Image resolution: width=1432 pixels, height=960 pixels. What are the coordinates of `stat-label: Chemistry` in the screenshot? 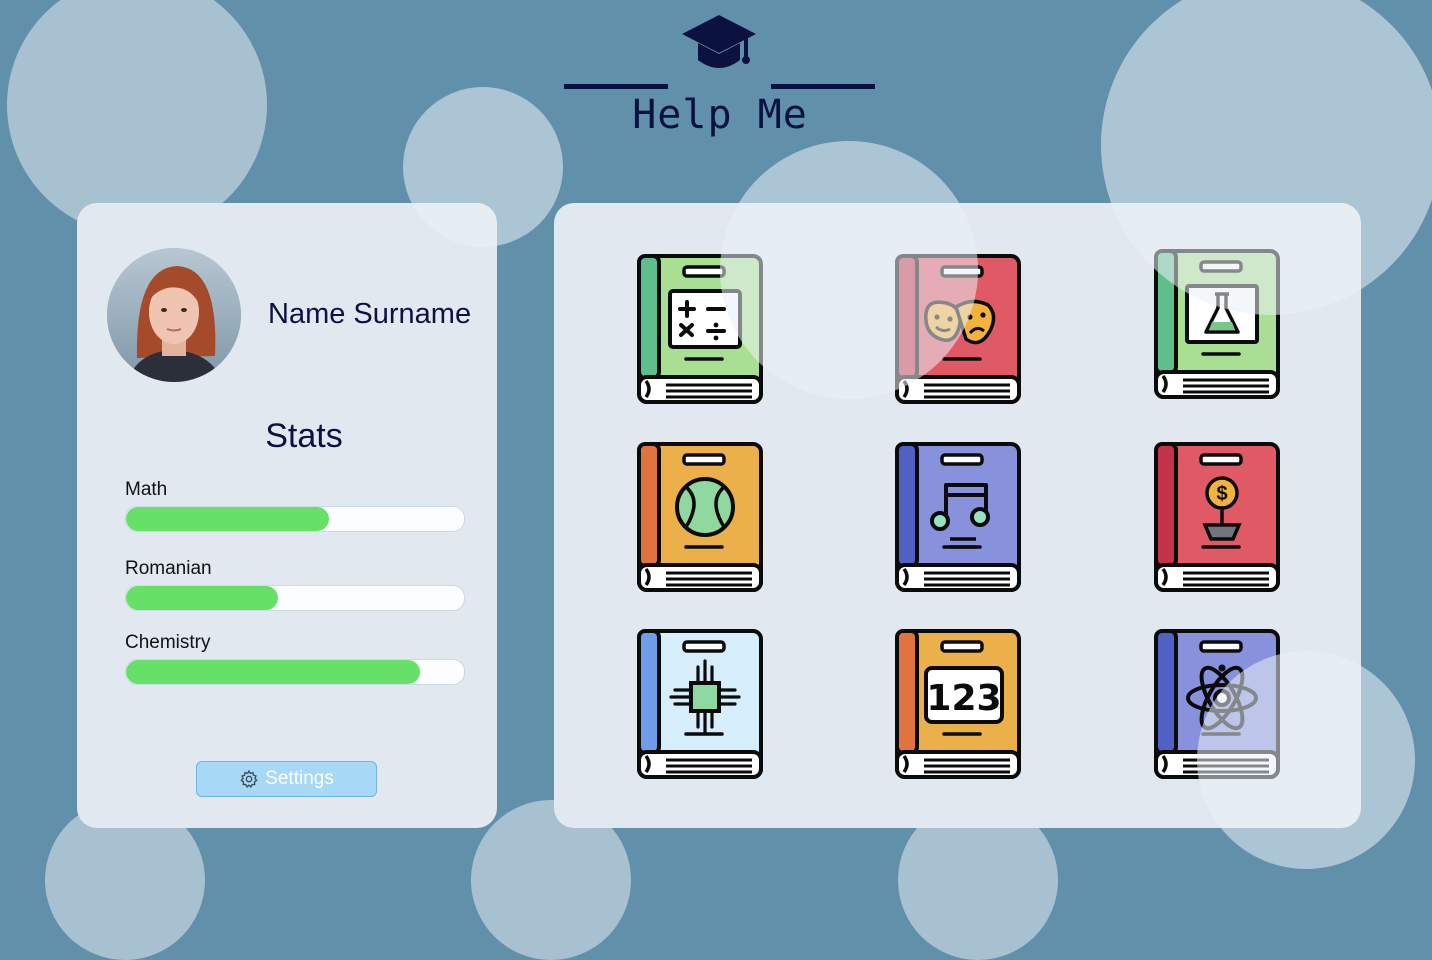 It's located at (168, 642).